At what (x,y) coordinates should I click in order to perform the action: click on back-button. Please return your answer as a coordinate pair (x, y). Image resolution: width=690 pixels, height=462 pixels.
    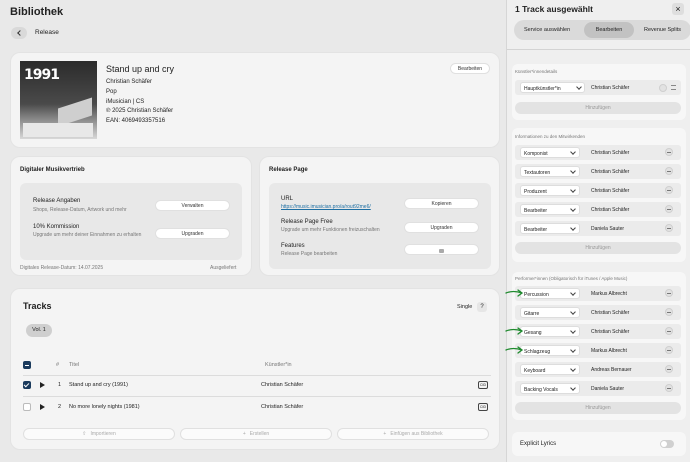
    Looking at the image, I should click on (19, 33).